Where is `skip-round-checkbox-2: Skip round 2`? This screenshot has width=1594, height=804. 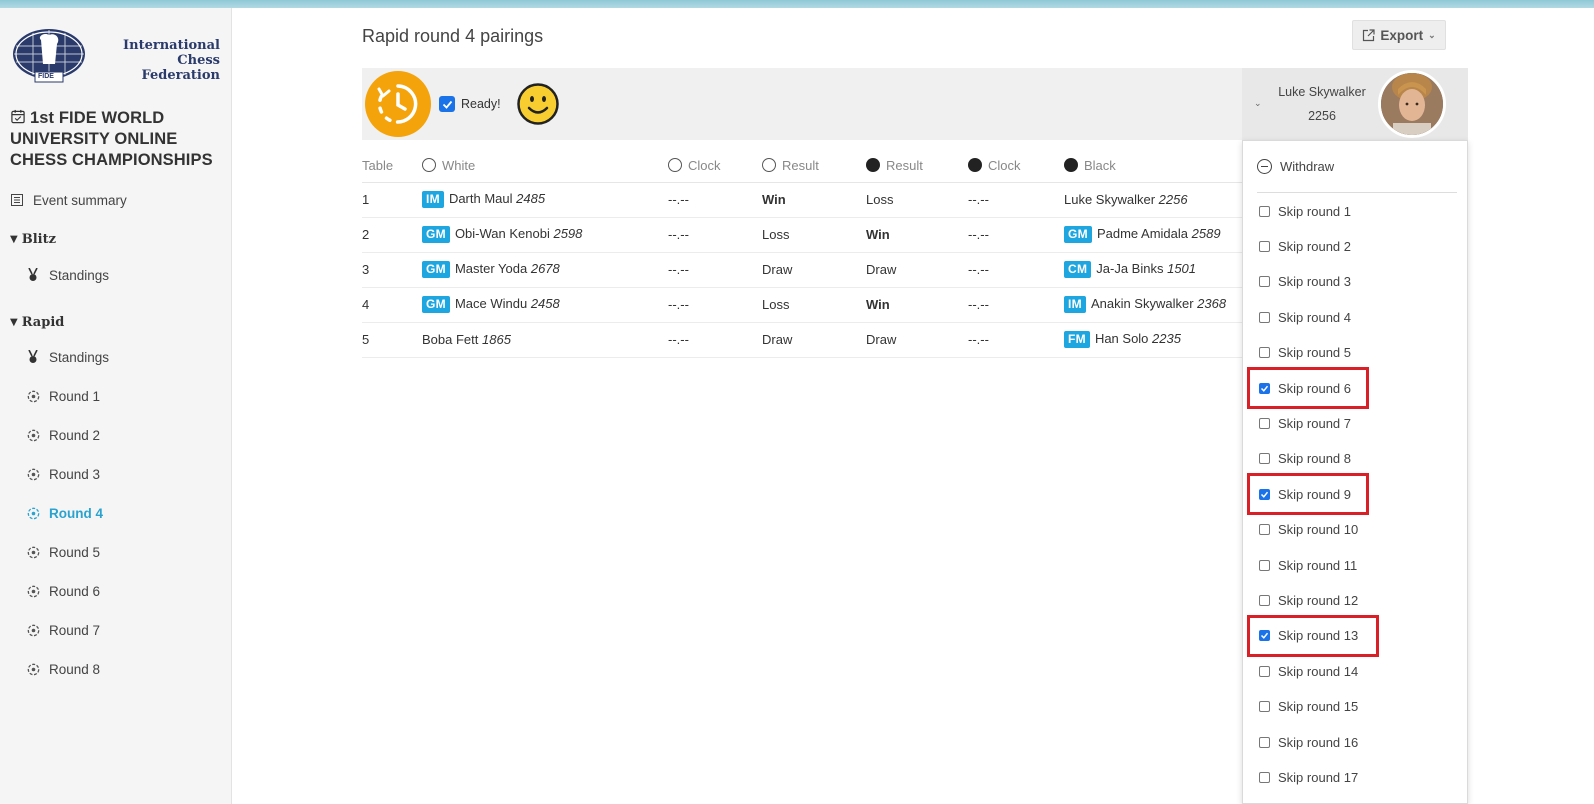
skip-round-checkbox-2: Skip round 2 is located at coordinates (1305, 246).